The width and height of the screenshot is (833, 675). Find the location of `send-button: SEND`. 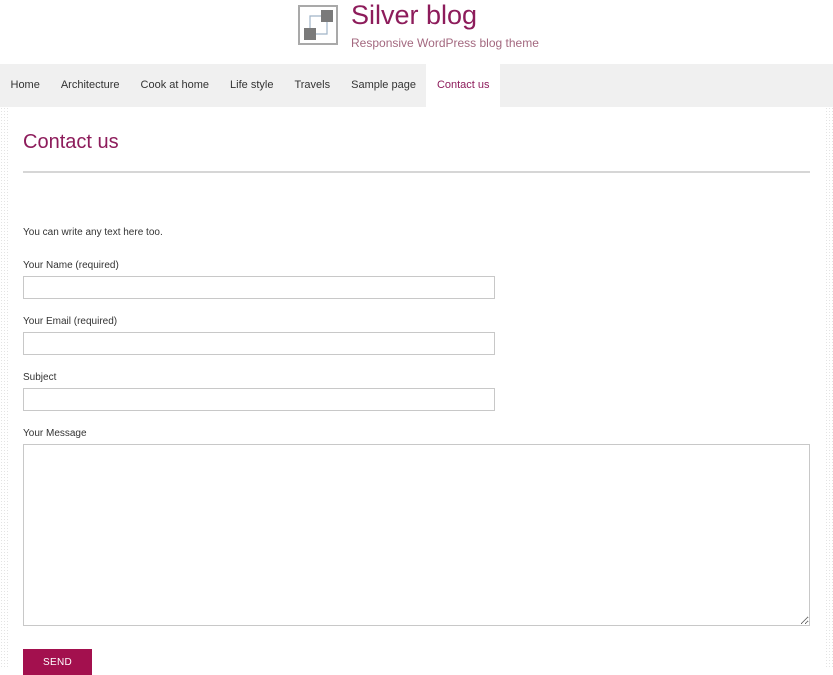

send-button: SEND is located at coordinates (57, 662).